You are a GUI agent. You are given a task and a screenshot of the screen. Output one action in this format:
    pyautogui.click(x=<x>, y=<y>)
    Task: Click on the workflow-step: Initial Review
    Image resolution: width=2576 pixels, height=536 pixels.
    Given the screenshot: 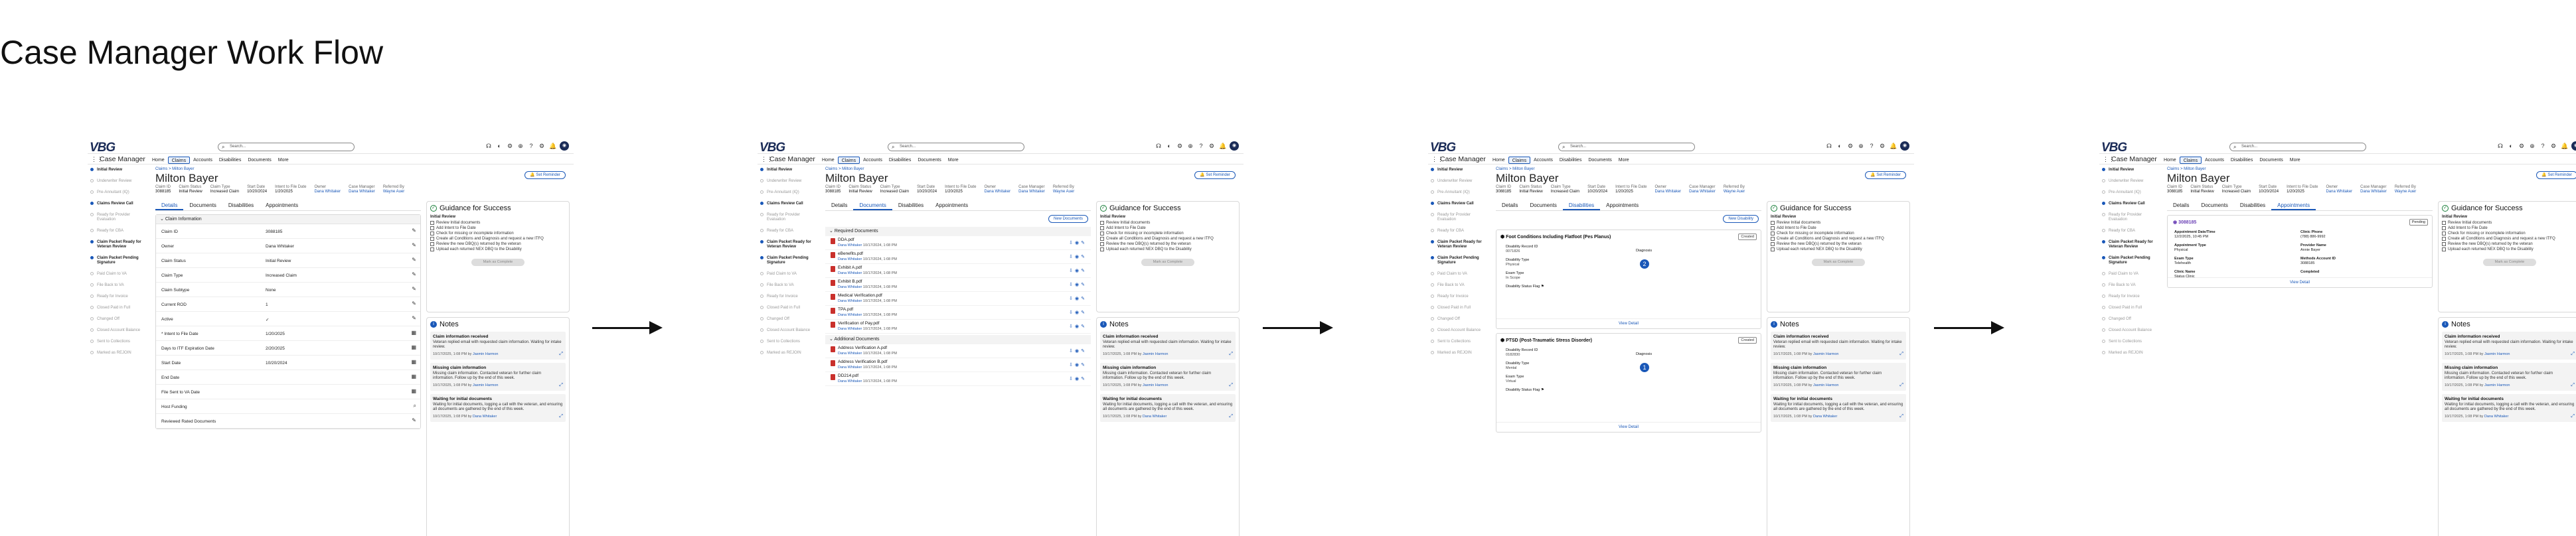 What is the action you would take?
    pyautogui.click(x=120, y=170)
    